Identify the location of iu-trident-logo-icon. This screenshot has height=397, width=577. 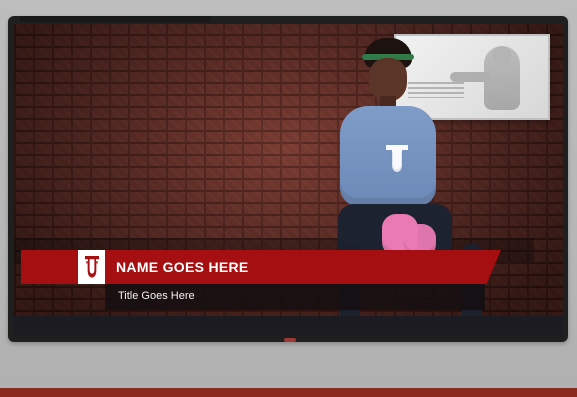
(91, 267).